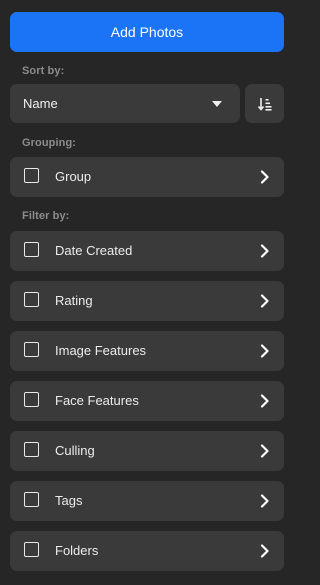 This screenshot has width=320, height=585. Describe the element at coordinates (147, 401) in the screenshot. I see `filter-item-face-features: Face Features` at that location.